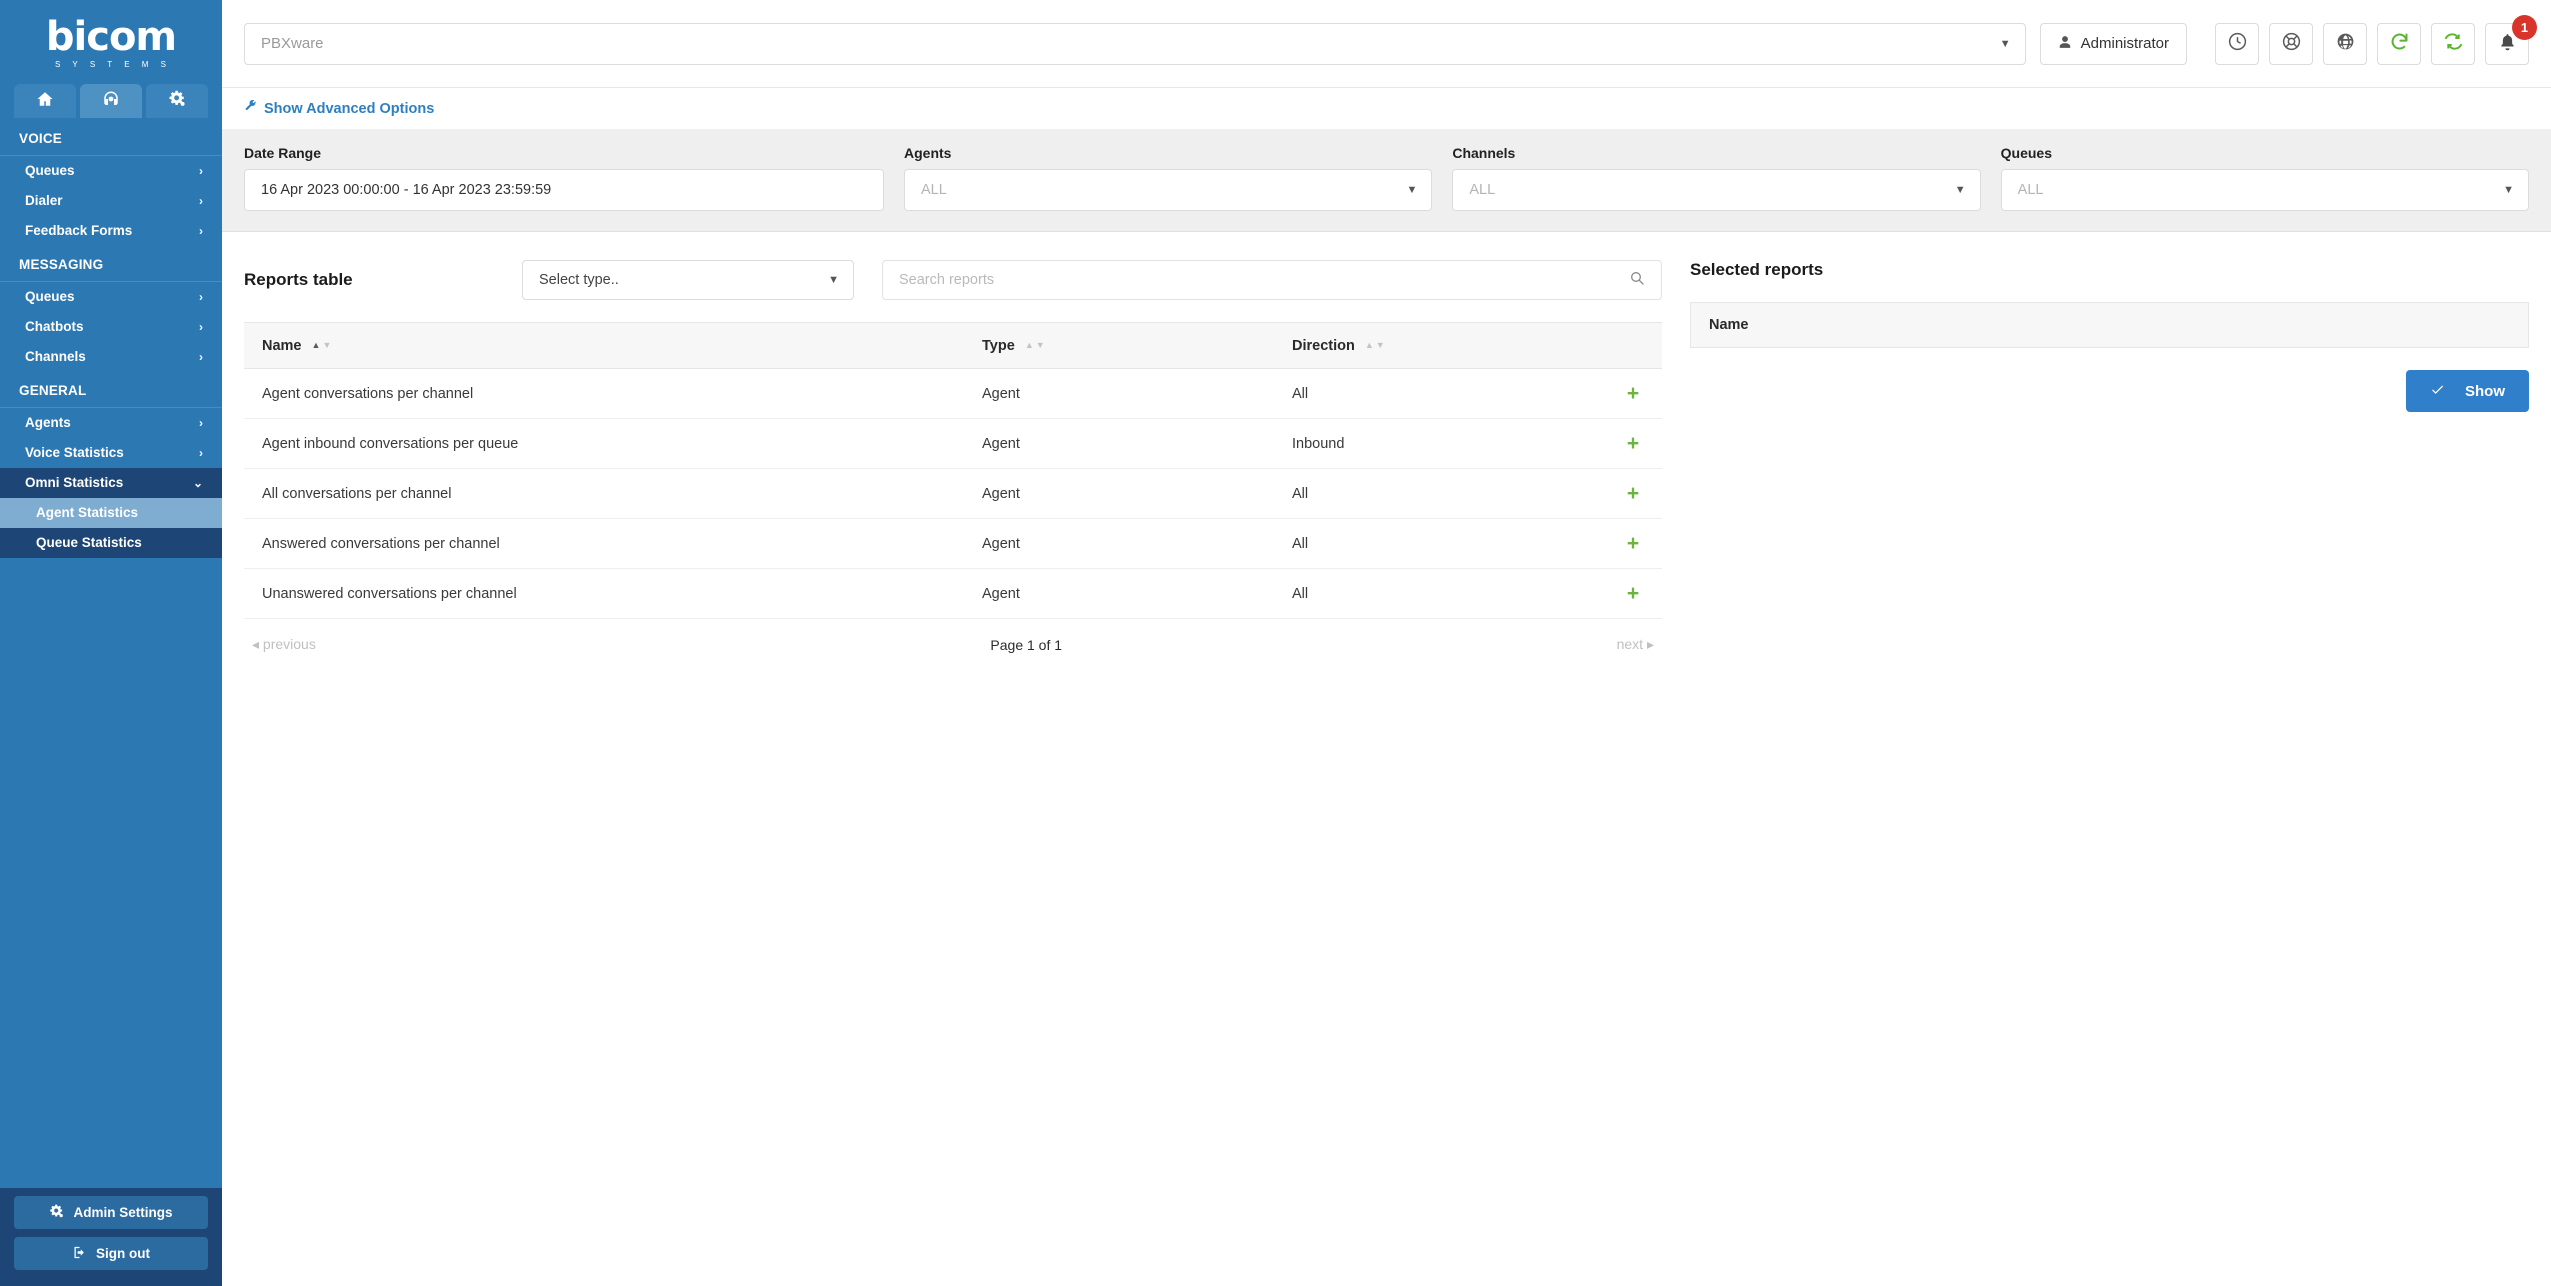 The height and width of the screenshot is (1286, 2551). I want to click on sidebar-item-agents: Agents ›, so click(111, 423).